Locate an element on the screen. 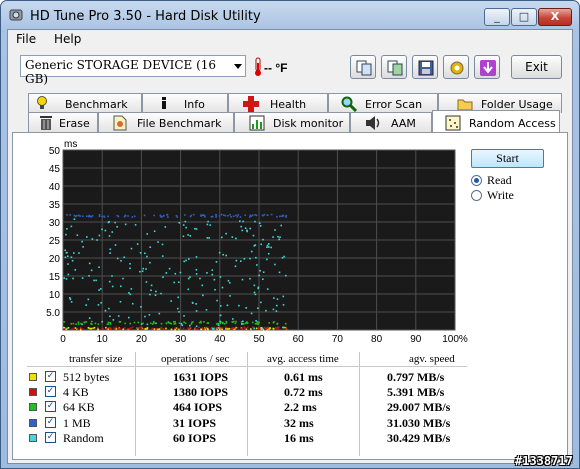 The width and height of the screenshot is (580, 469). app-icon is located at coordinates (16, 15).